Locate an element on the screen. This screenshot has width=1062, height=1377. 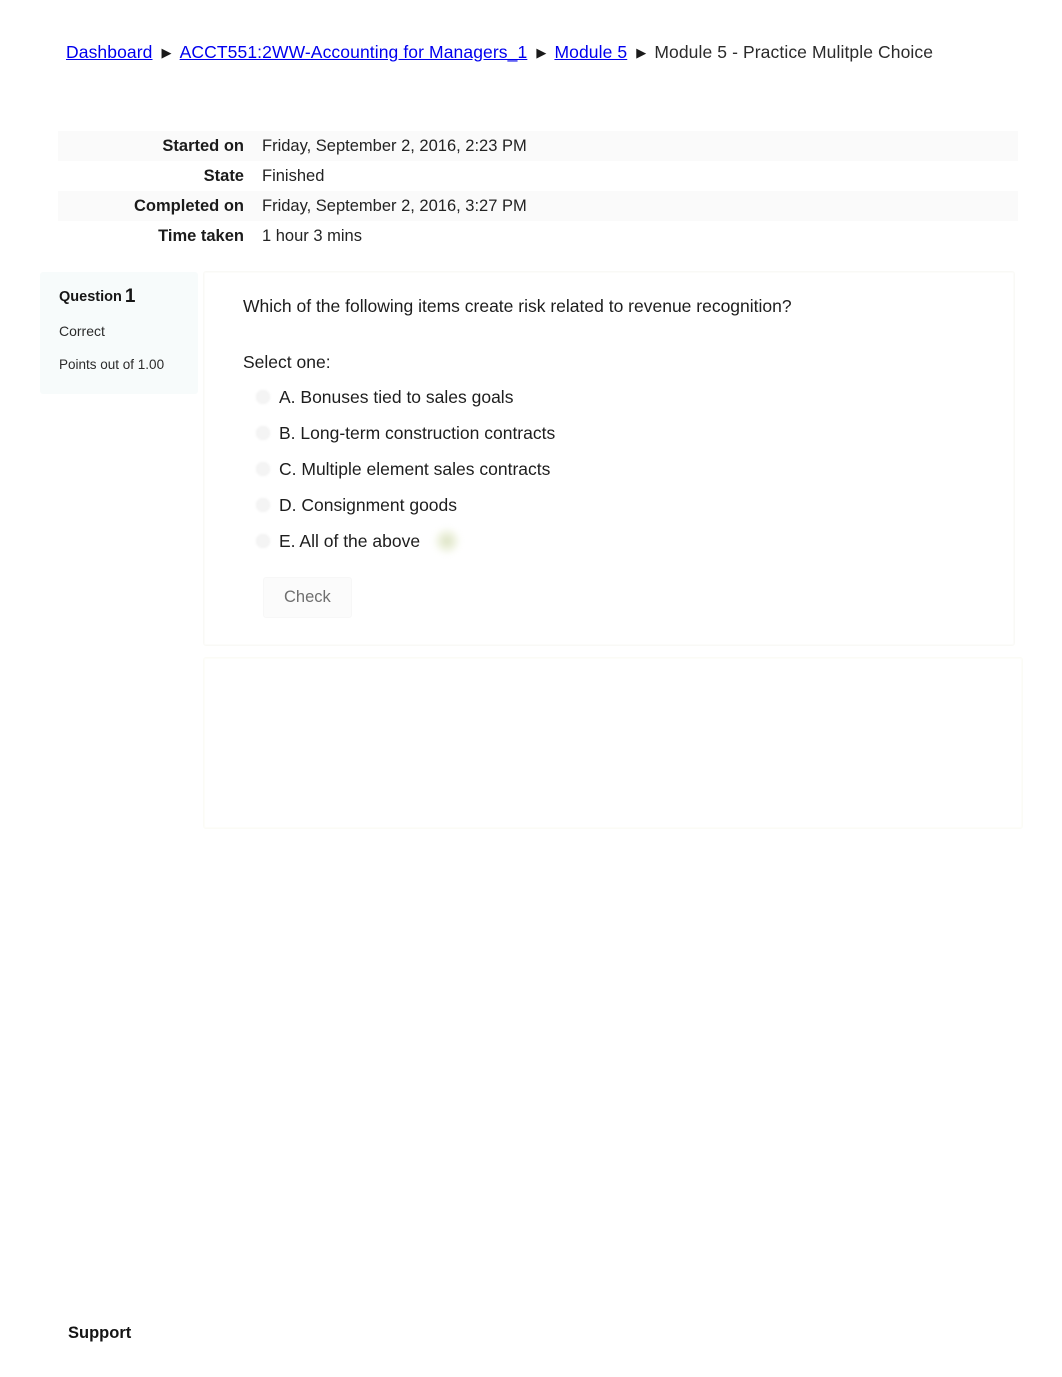
answer-option-e: E. All of the above is located at coordinates (616, 541).